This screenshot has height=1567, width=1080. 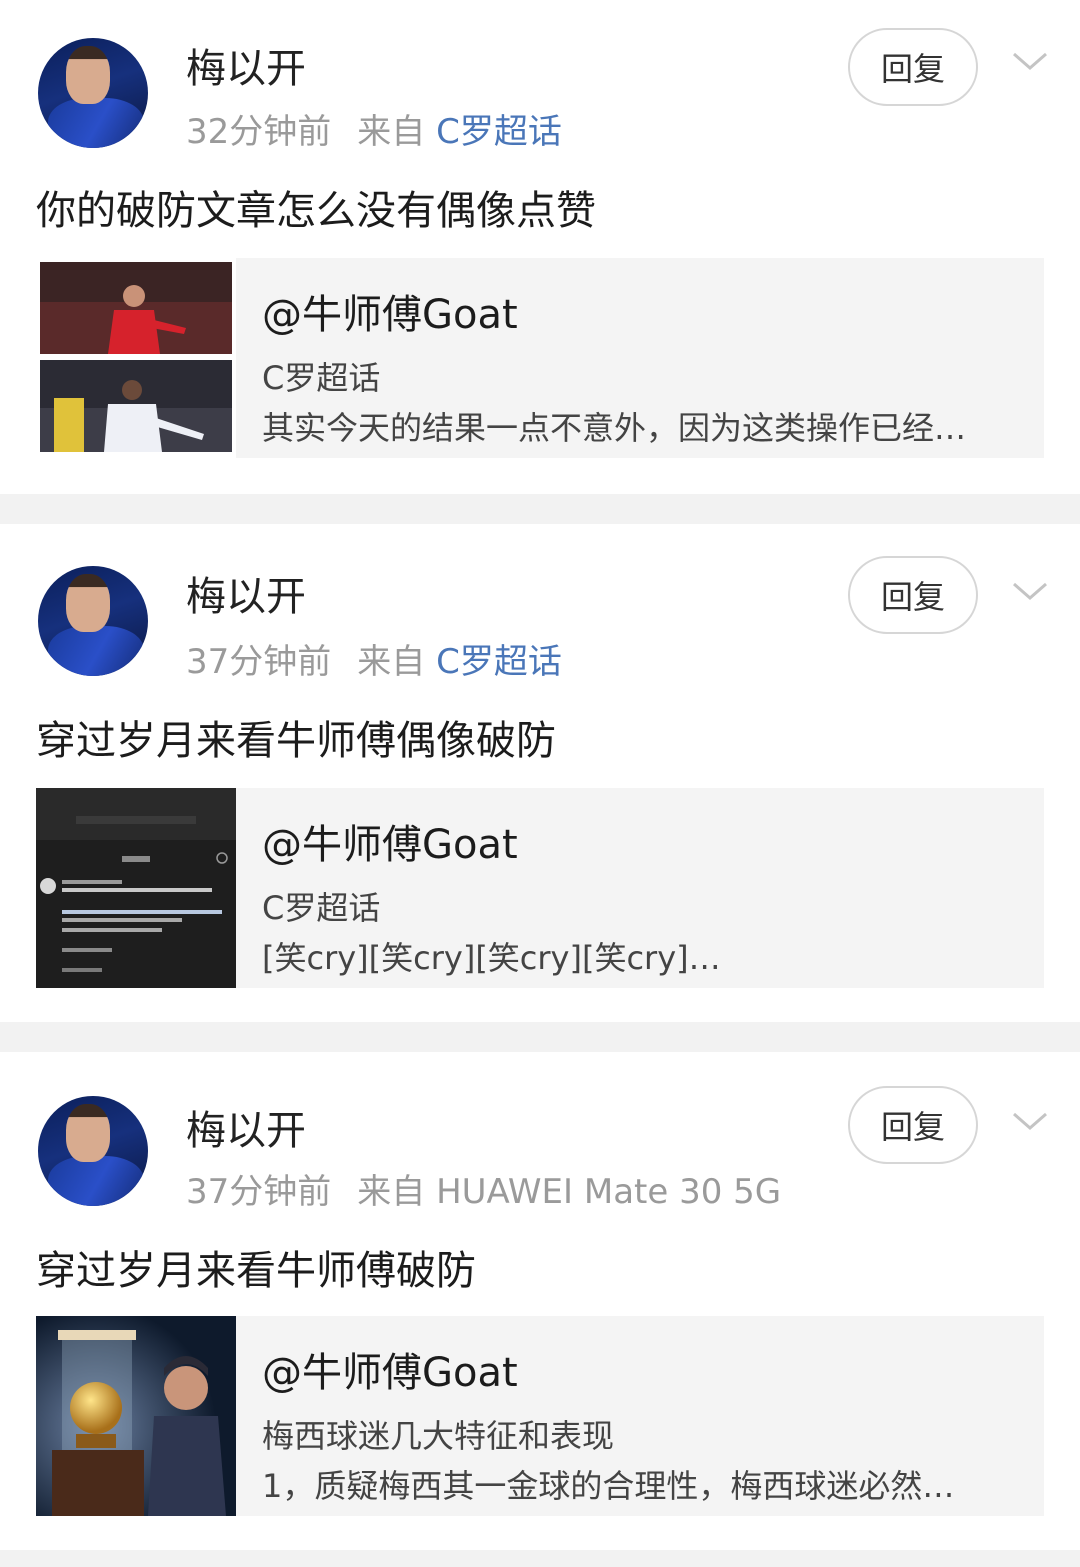 What do you see at coordinates (316, 211) in the screenshot?
I see `comment-text: 你的破防文章怎么没有偶像点赞` at bounding box center [316, 211].